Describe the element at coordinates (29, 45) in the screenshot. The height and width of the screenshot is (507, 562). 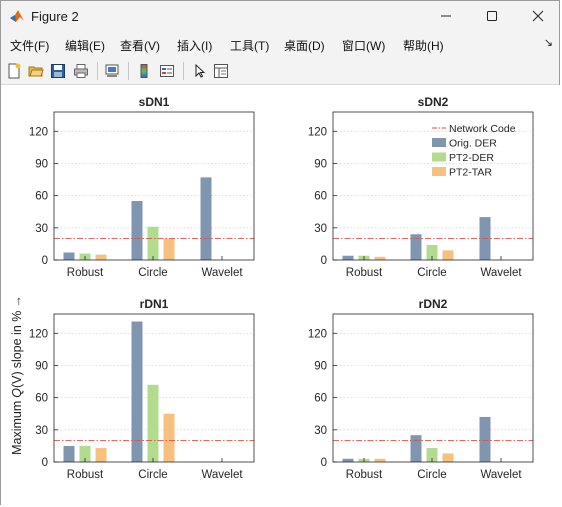
I see `menu-file: 文件(F)` at that location.